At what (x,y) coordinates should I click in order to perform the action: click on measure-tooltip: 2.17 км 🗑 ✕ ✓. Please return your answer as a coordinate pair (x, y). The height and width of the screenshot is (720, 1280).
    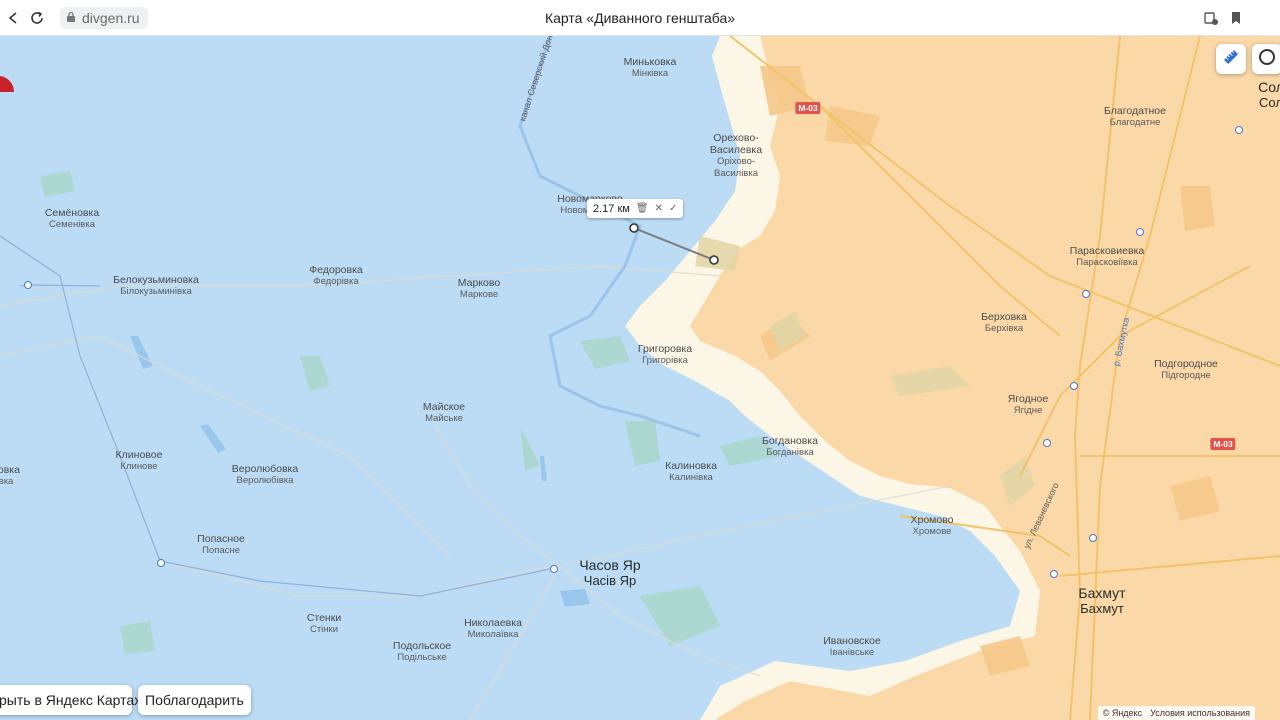
    Looking at the image, I should click on (635, 208).